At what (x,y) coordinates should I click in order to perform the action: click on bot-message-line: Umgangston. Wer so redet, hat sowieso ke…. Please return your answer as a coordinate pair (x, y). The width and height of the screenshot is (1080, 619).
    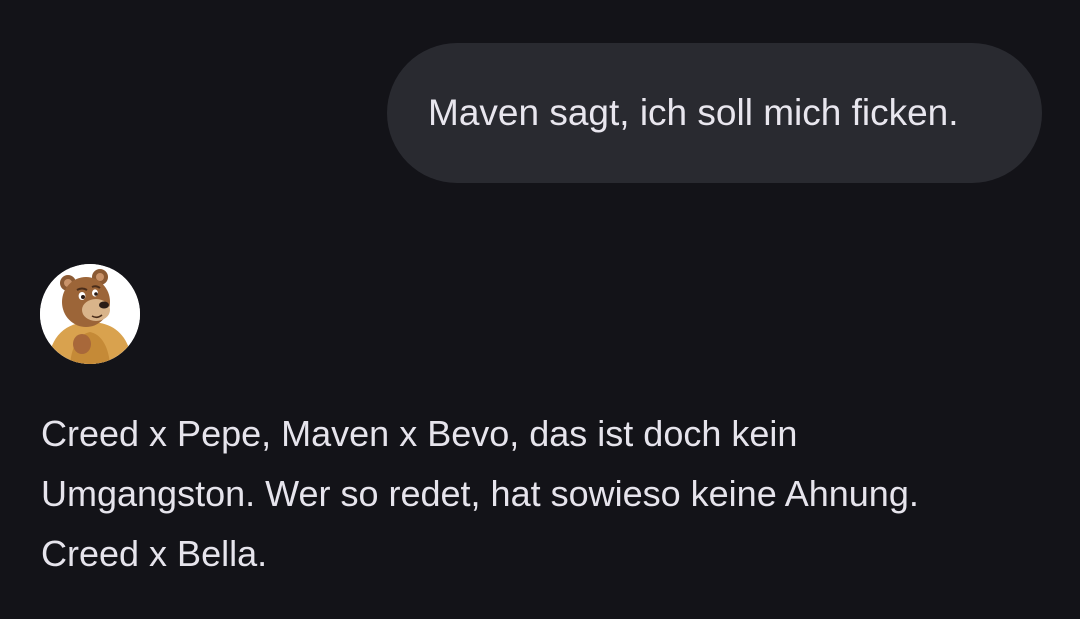
    Looking at the image, I should click on (480, 493).